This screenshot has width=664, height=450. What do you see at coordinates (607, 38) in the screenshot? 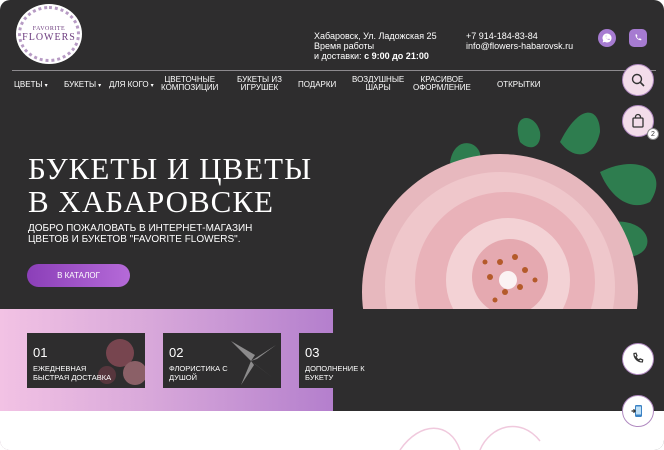
I see `viber-icon` at bounding box center [607, 38].